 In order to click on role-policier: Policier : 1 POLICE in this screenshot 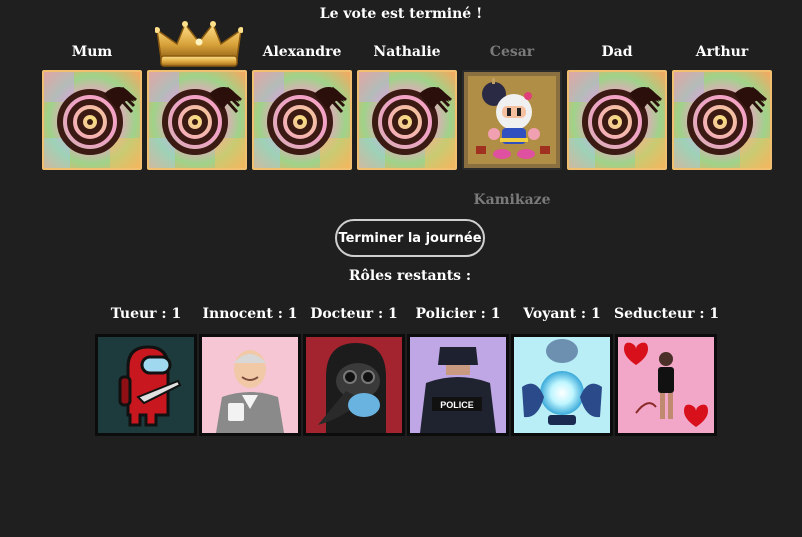, I will do `click(458, 370)`.